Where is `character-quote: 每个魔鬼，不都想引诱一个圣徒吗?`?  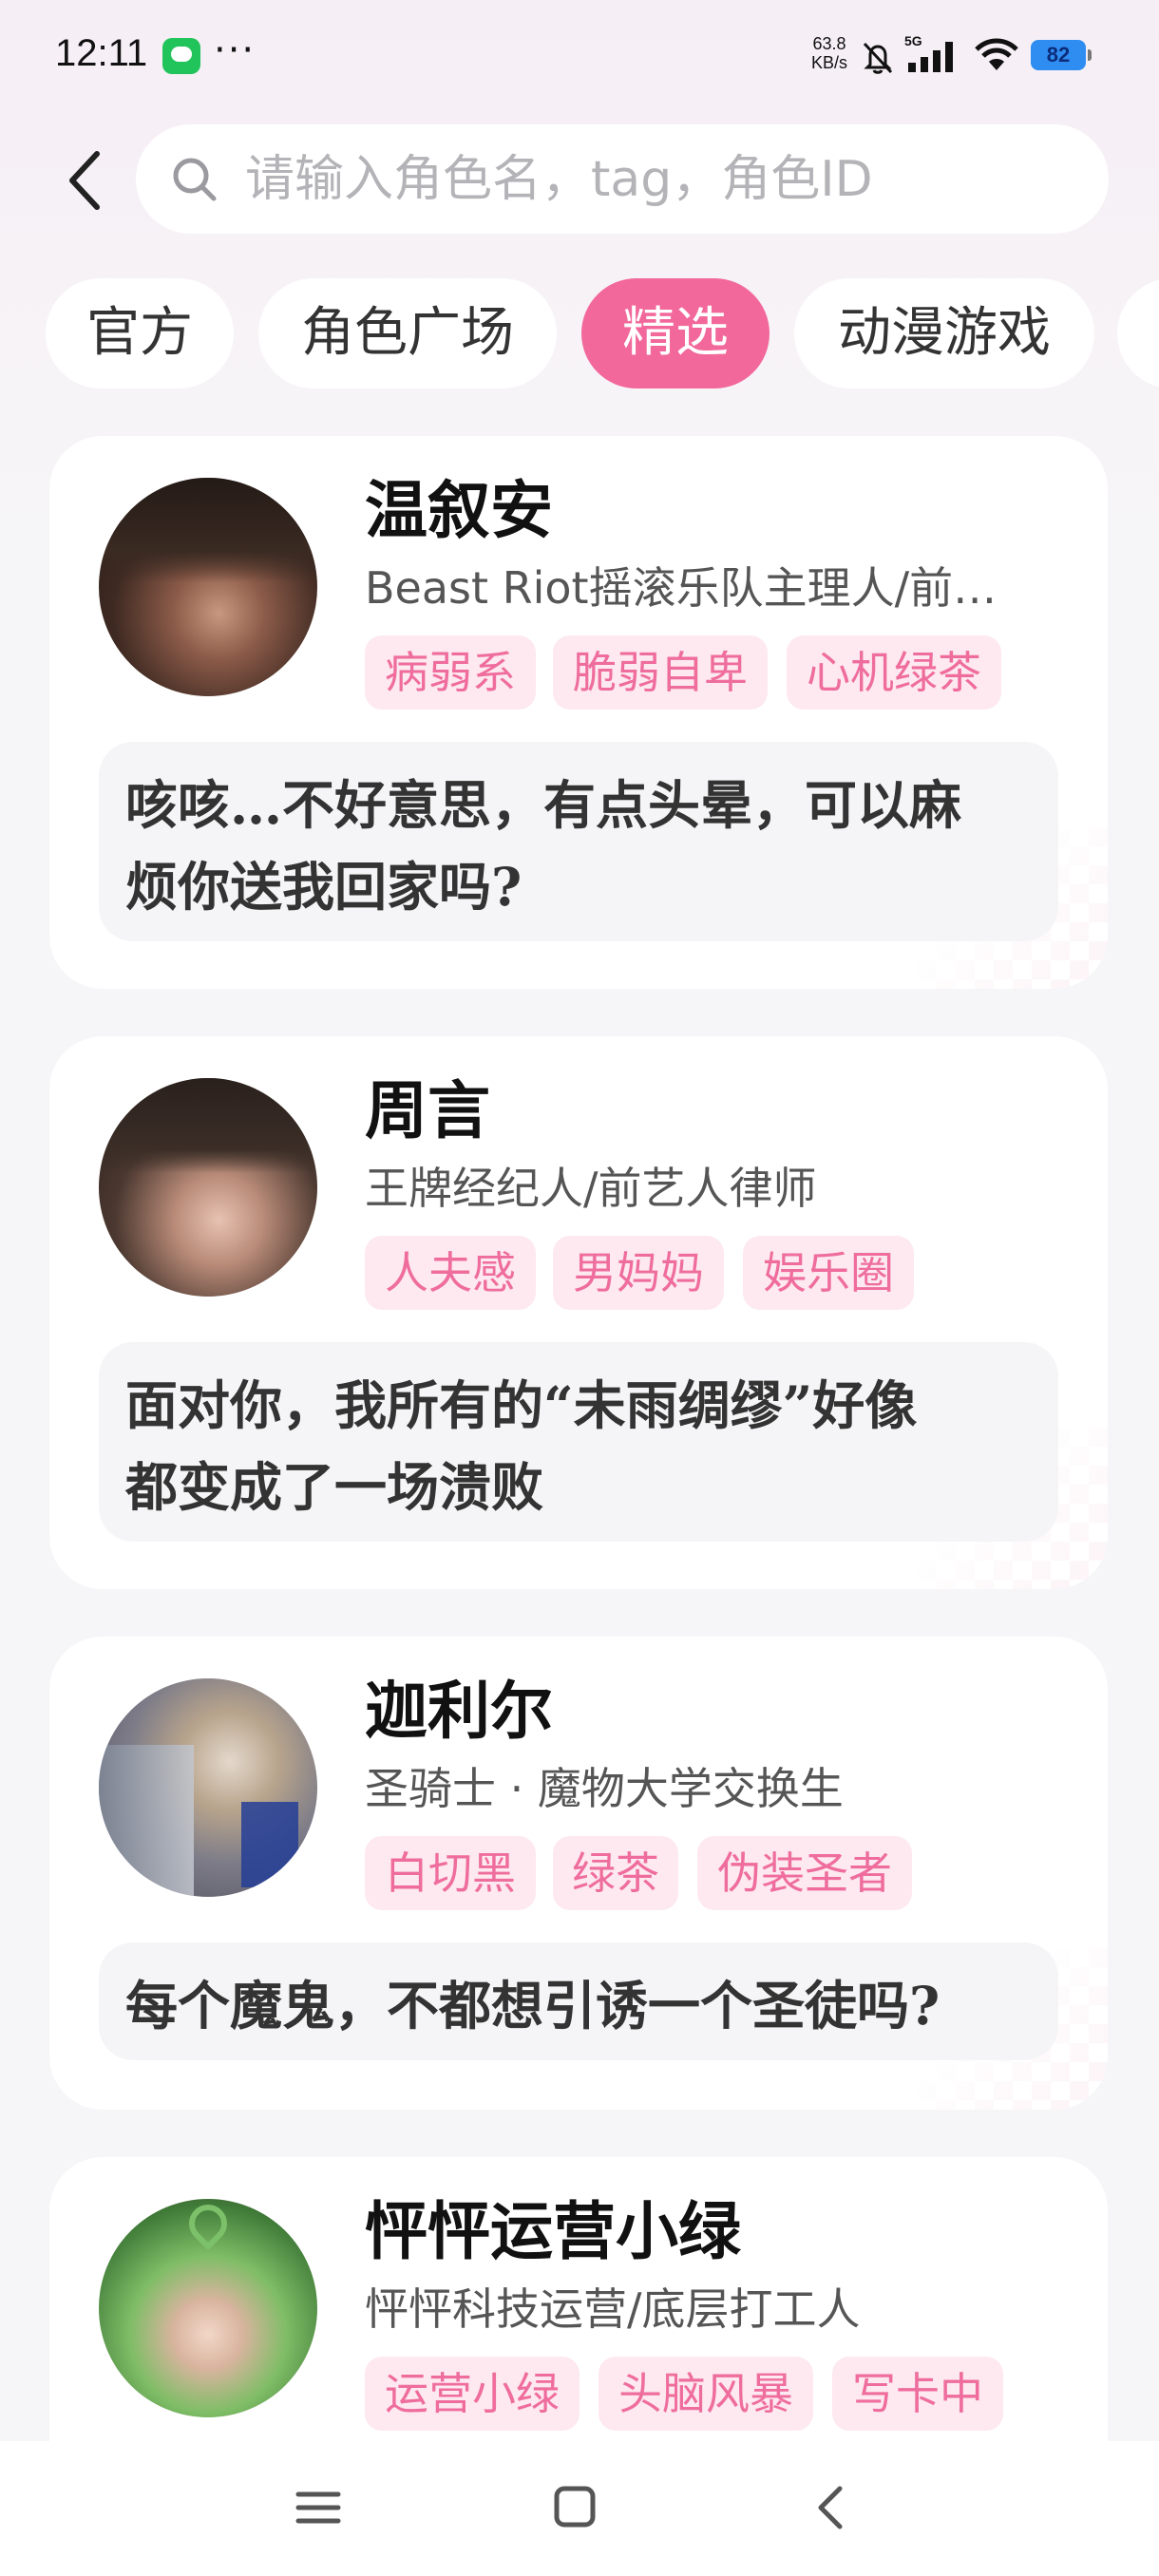 character-quote: 每个魔鬼，不都想引诱一个圣徒吗? is located at coordinates (578, 2001).